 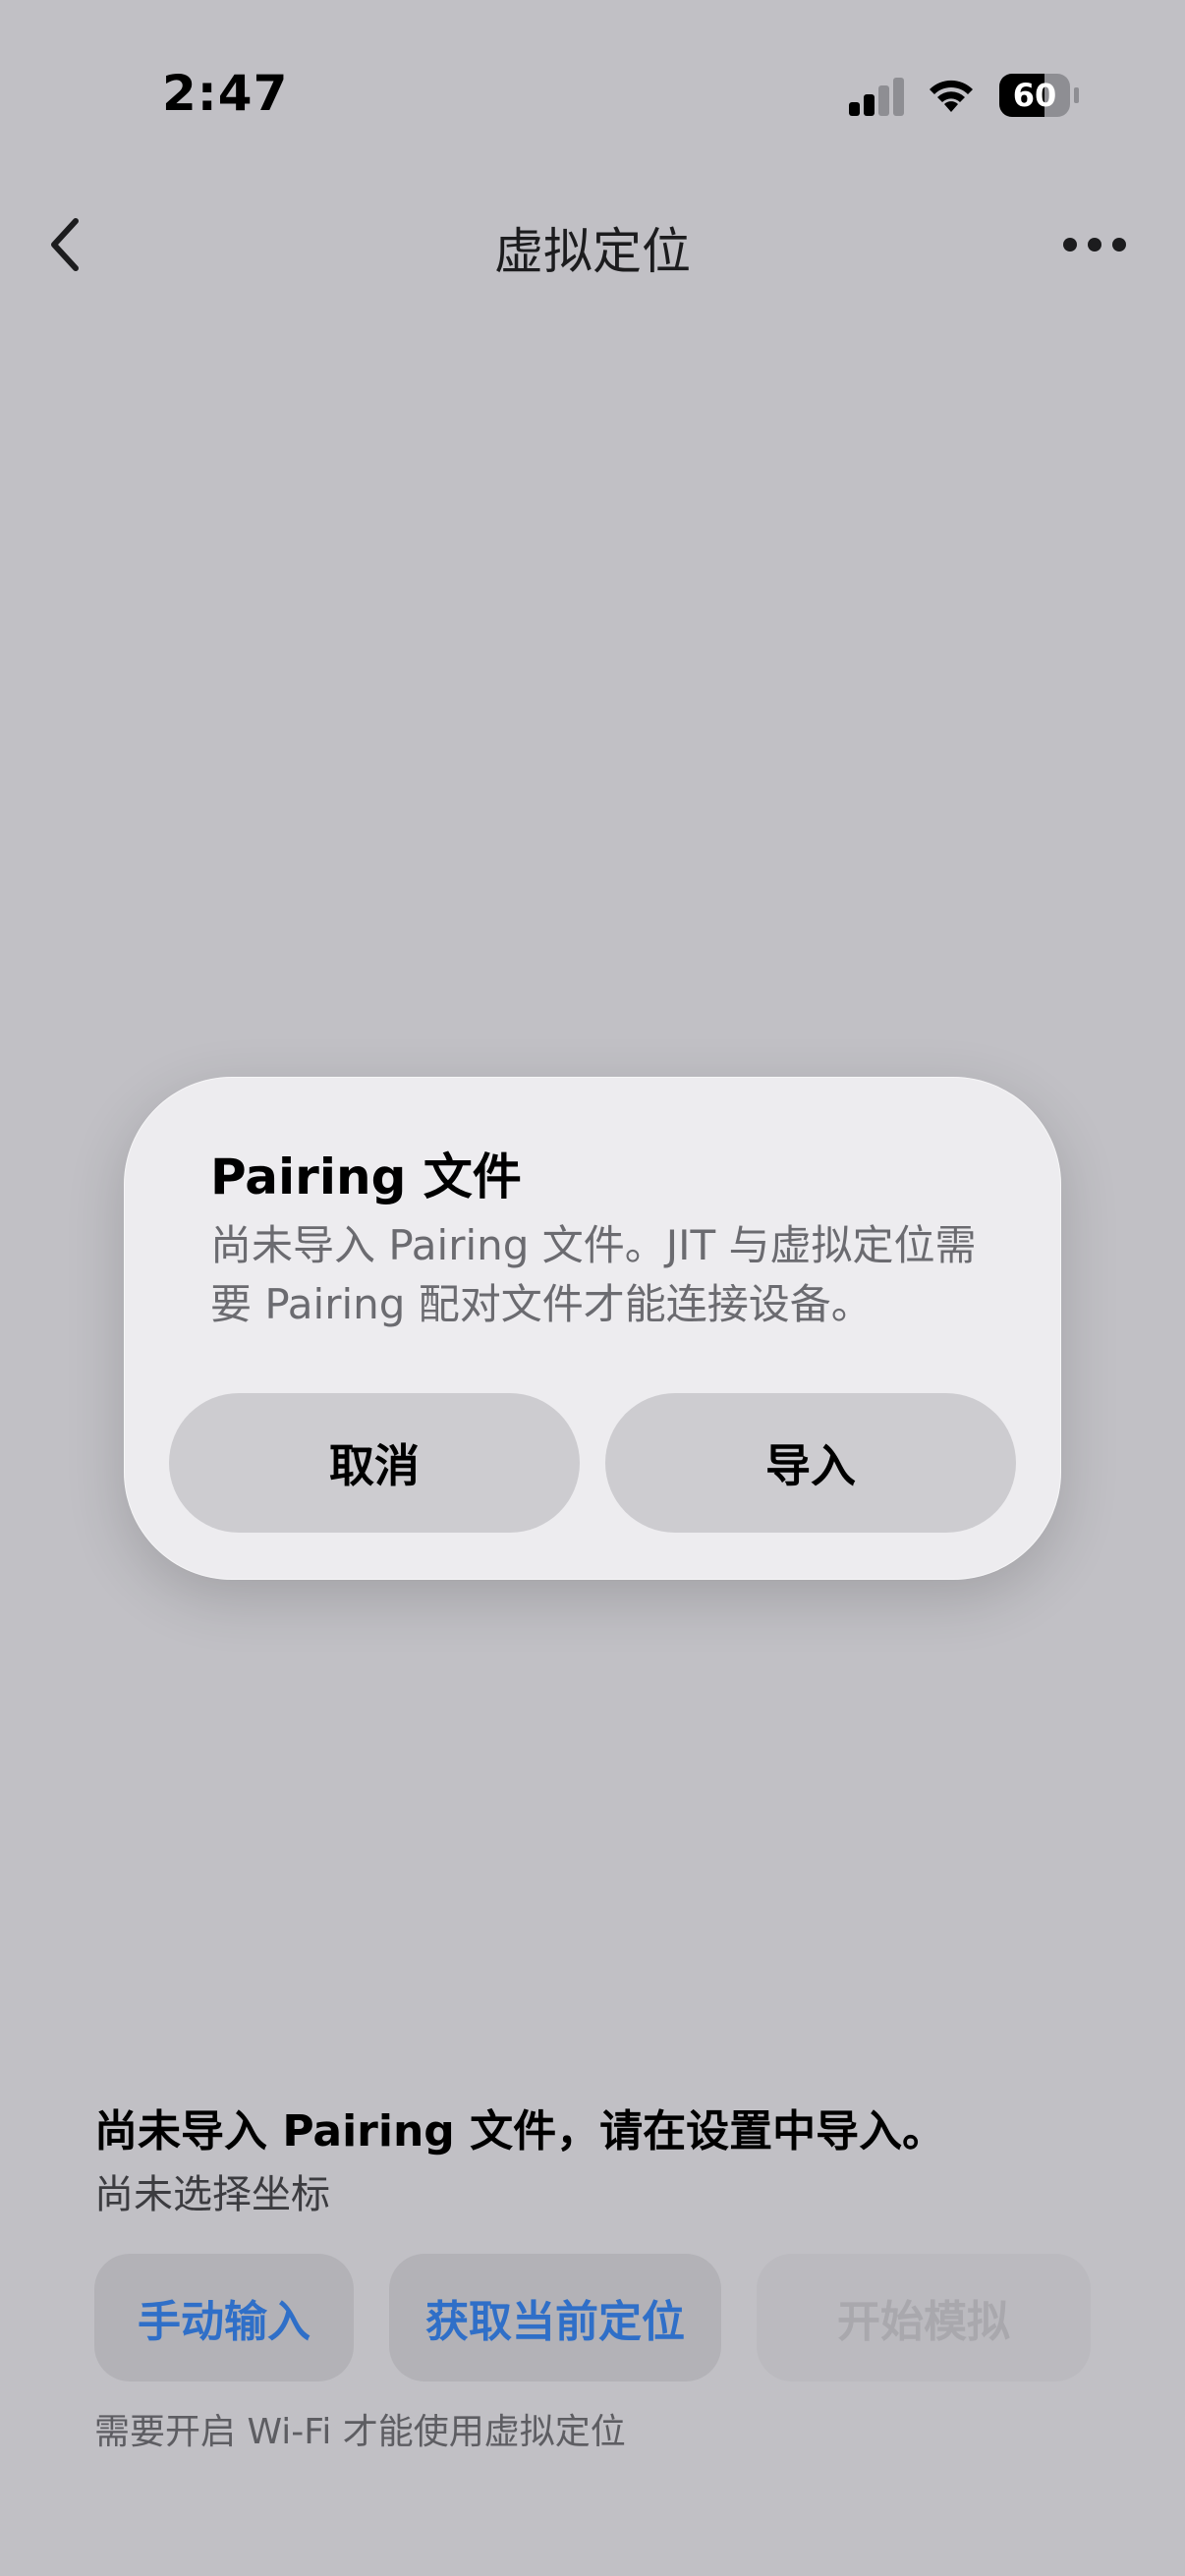 What do you see at coordinates (592, 251) in the screenshot?
I see `page-title: 虚拟定位` at bounding box center [592, 251].